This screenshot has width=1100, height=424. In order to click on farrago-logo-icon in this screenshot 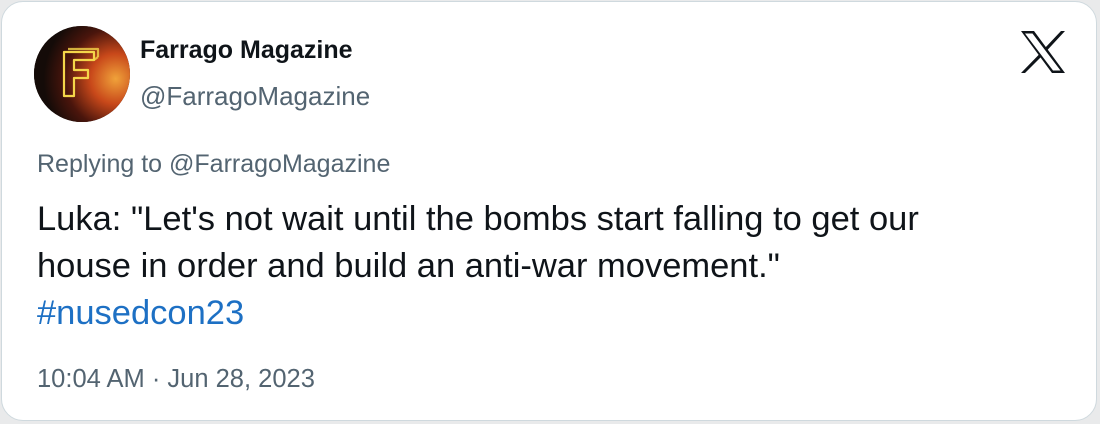, I will do `click(82, 74)`.